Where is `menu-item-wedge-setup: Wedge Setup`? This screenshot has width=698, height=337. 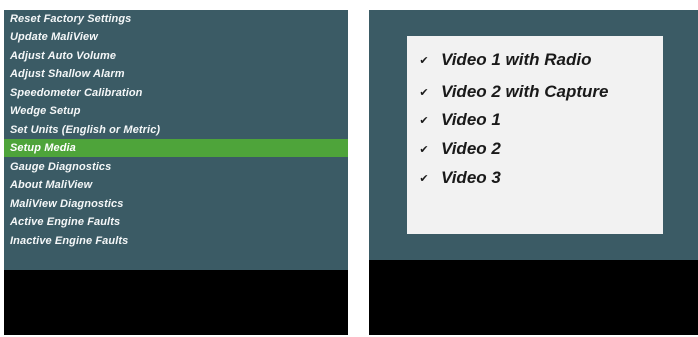
menu-item-wedge-setup: Wedge Setup is located at coordinates (176, 111).